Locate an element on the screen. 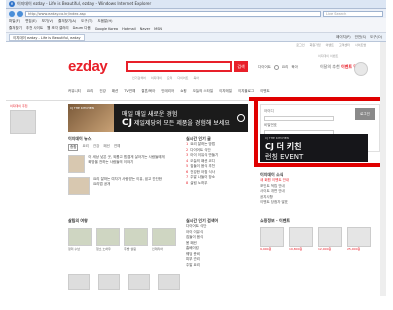 The height and width of the screenshot is (310, 393). menu-help: 도움말(H) is located at coordinates (104, 21).